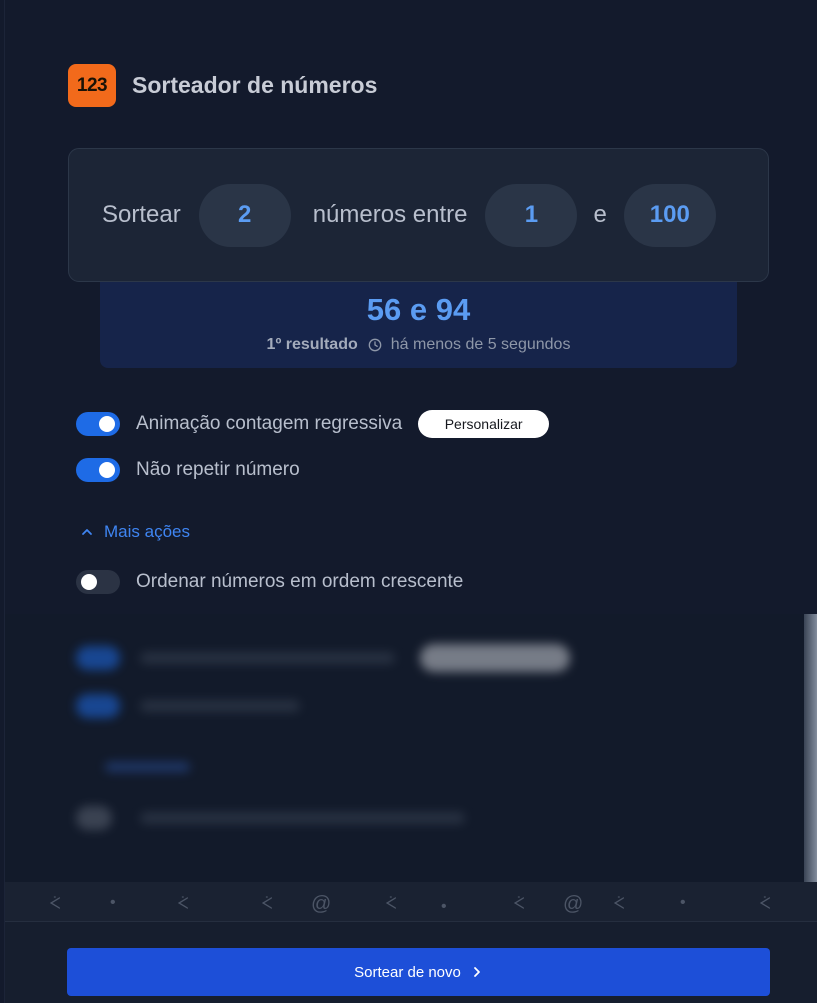  Describe the element at coordinates (218, 469) in the screenshot. I see `no-repeat-label: Não repetir número` at that location.